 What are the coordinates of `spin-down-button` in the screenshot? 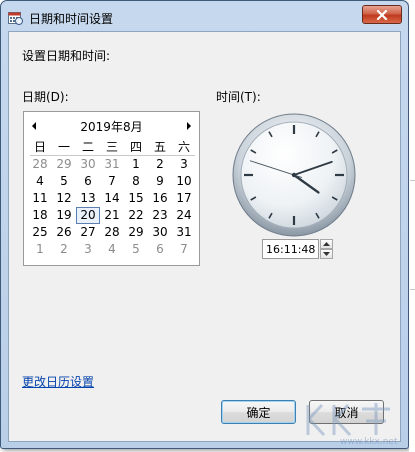 It's located at (326, 254).